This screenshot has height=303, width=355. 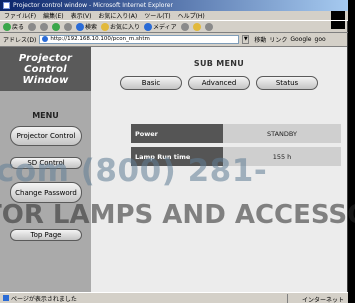 I want to click on status-text: ページが表示されました, so click(x=44, y=299).